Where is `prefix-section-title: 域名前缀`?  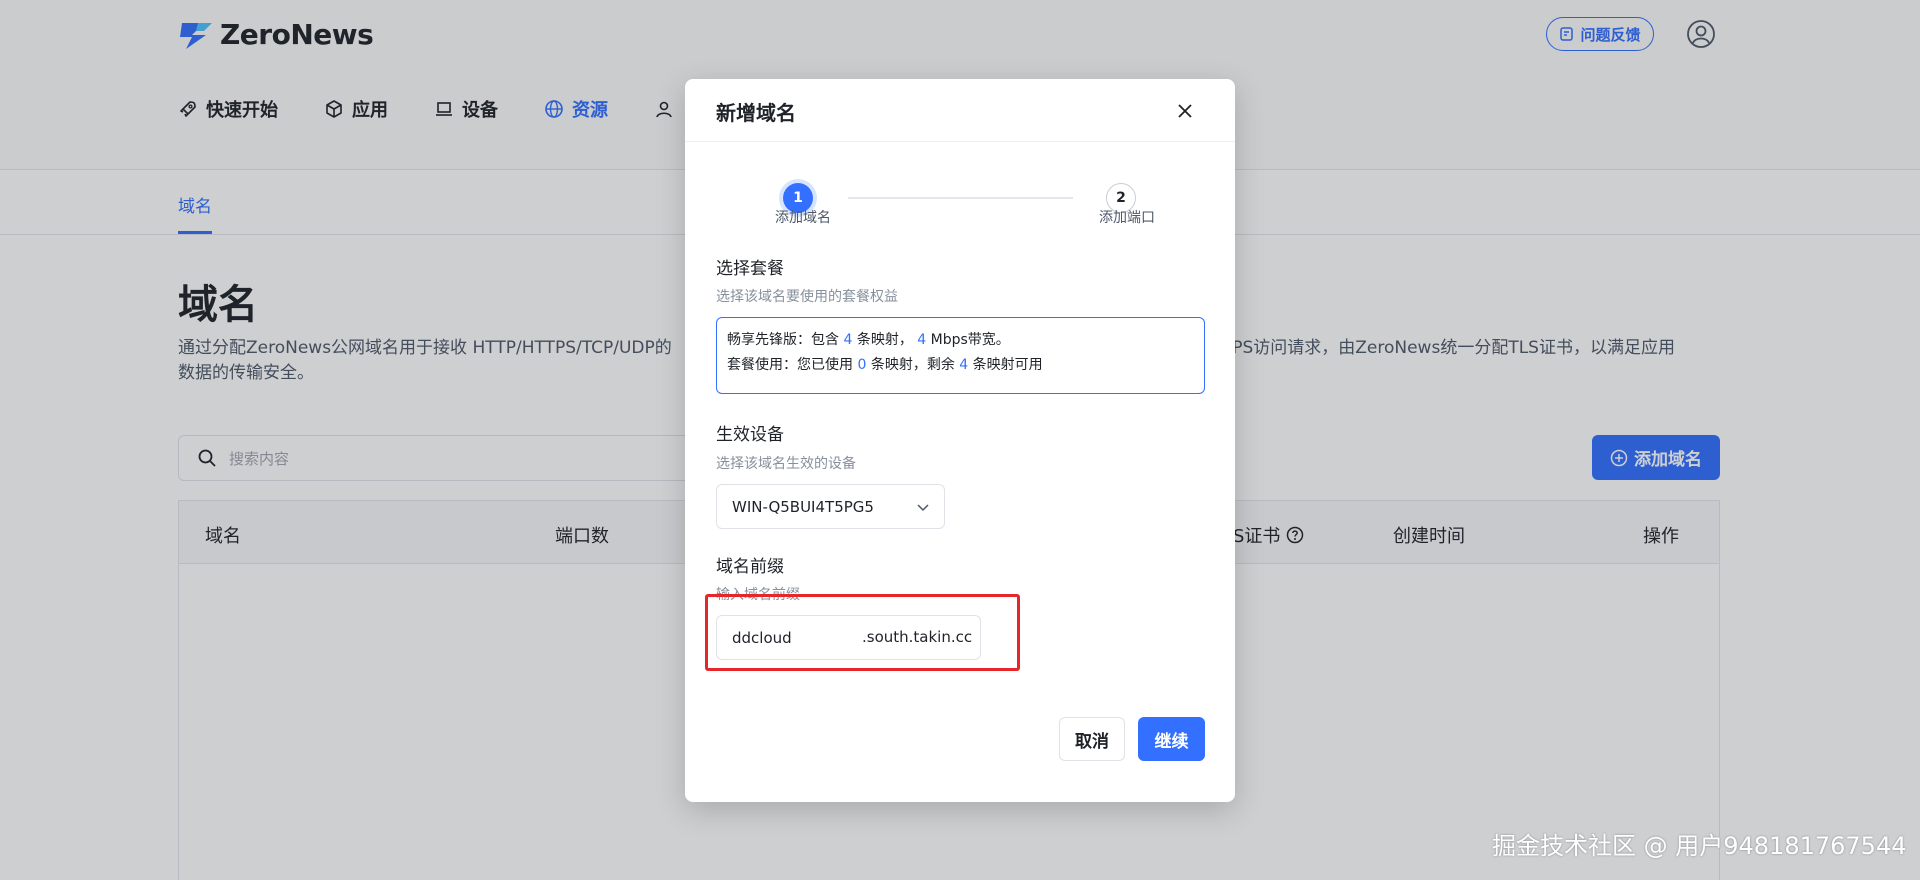 prefix-section-title: 域名前缀 is located at coordinates (750, 567).